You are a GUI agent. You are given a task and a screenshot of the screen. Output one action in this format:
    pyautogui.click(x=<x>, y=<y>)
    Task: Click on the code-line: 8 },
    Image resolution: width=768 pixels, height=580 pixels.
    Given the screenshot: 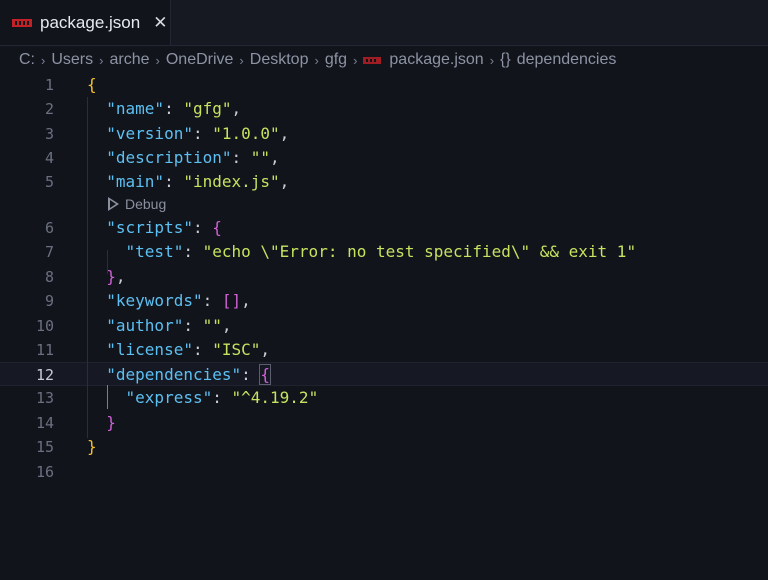 What is the action you would take?
    pyautogui.click(x=384, y=277)
    